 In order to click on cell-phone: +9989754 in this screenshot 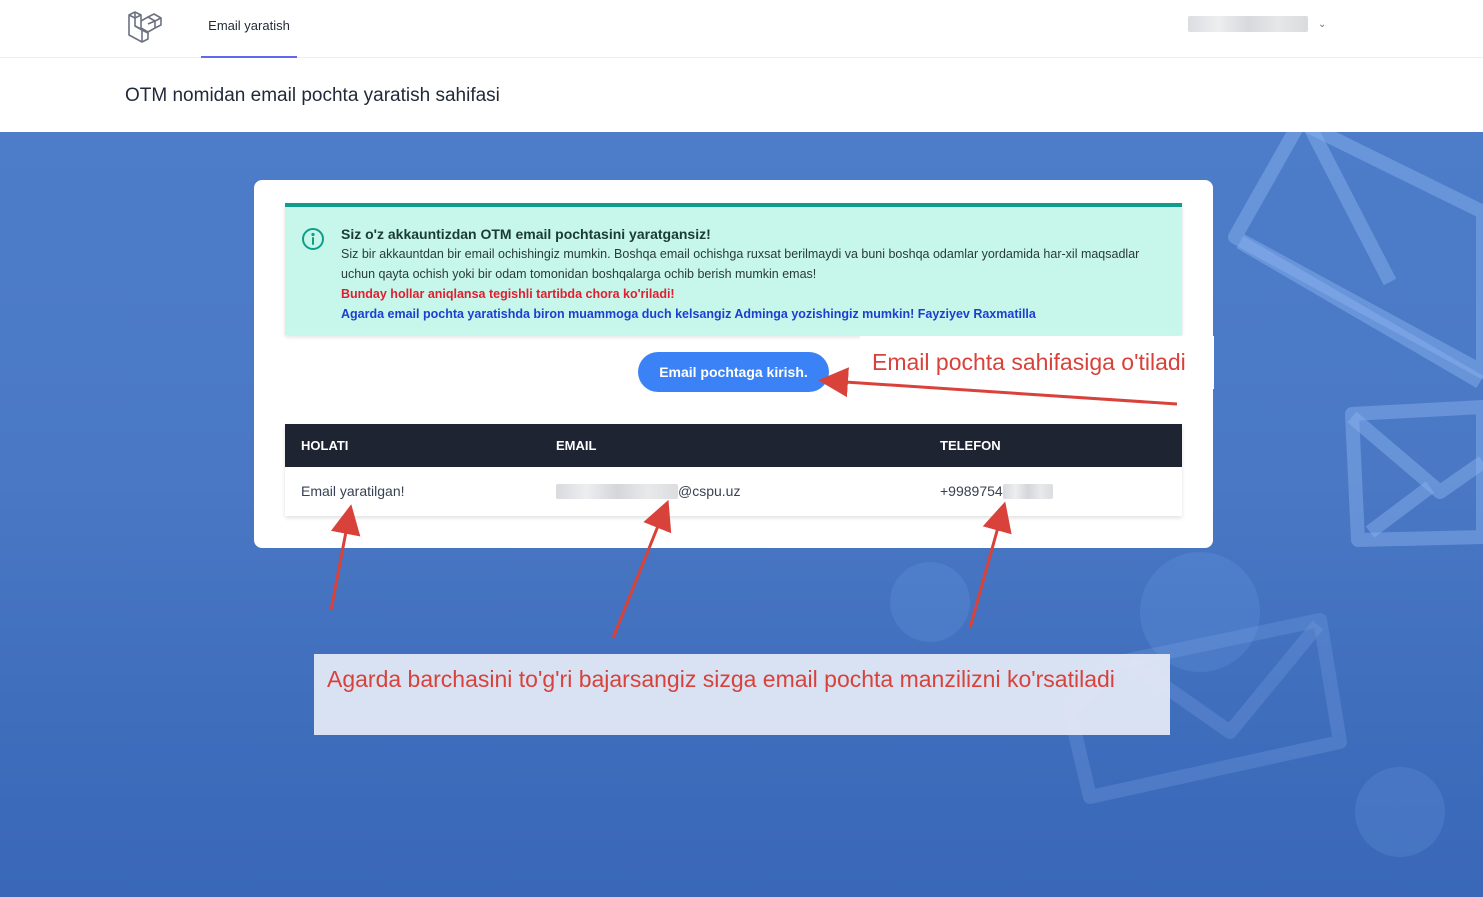, I will do `click(996, 491)`.